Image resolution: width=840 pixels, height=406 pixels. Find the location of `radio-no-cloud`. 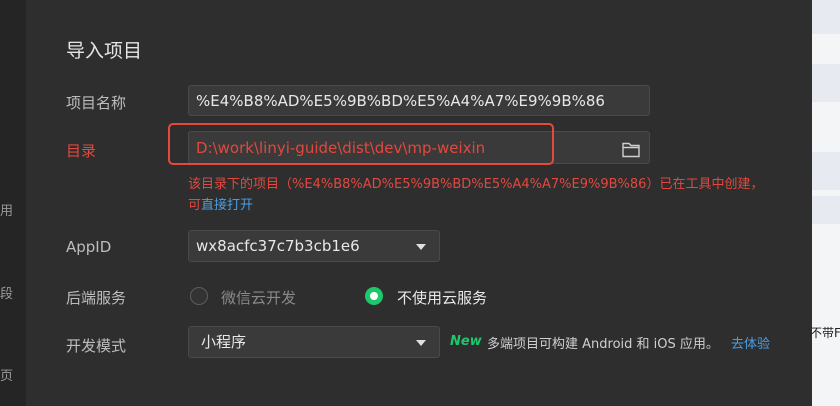

radio-no-cloud is located at coordinates (374, 296).